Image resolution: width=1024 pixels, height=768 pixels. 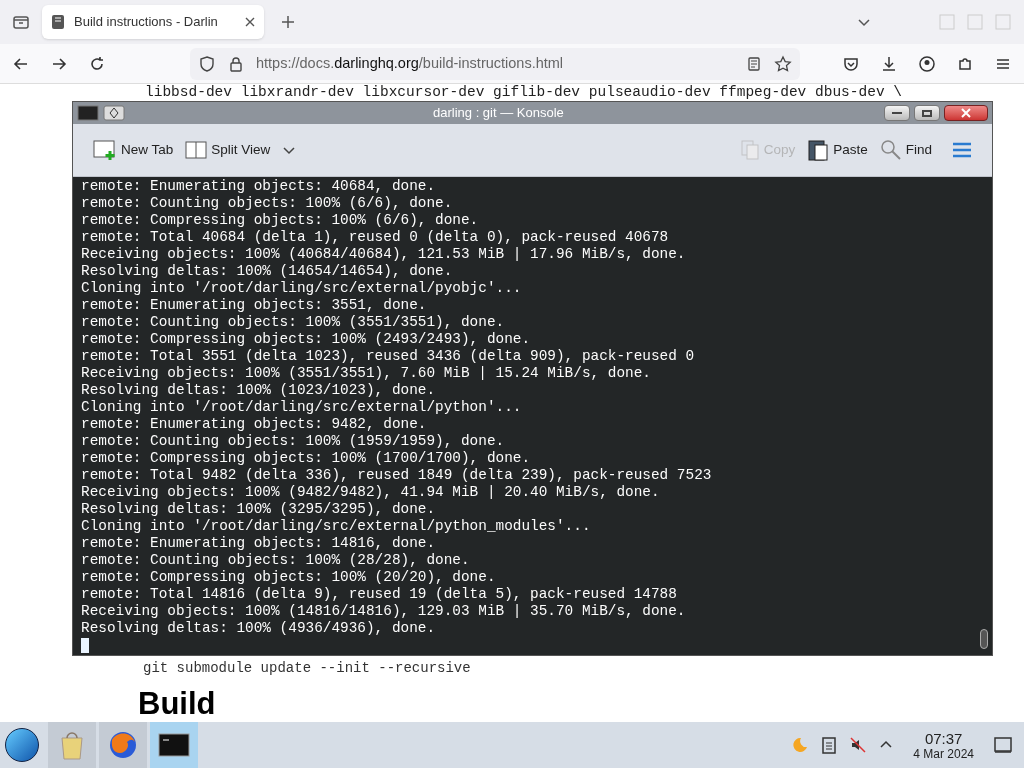 What do you see at coordinates (259, 628) in the screenshot?
I see `terminal-line: Resolving deltas: 100% (4936/4936), done.` at bounding box center [259, 628].